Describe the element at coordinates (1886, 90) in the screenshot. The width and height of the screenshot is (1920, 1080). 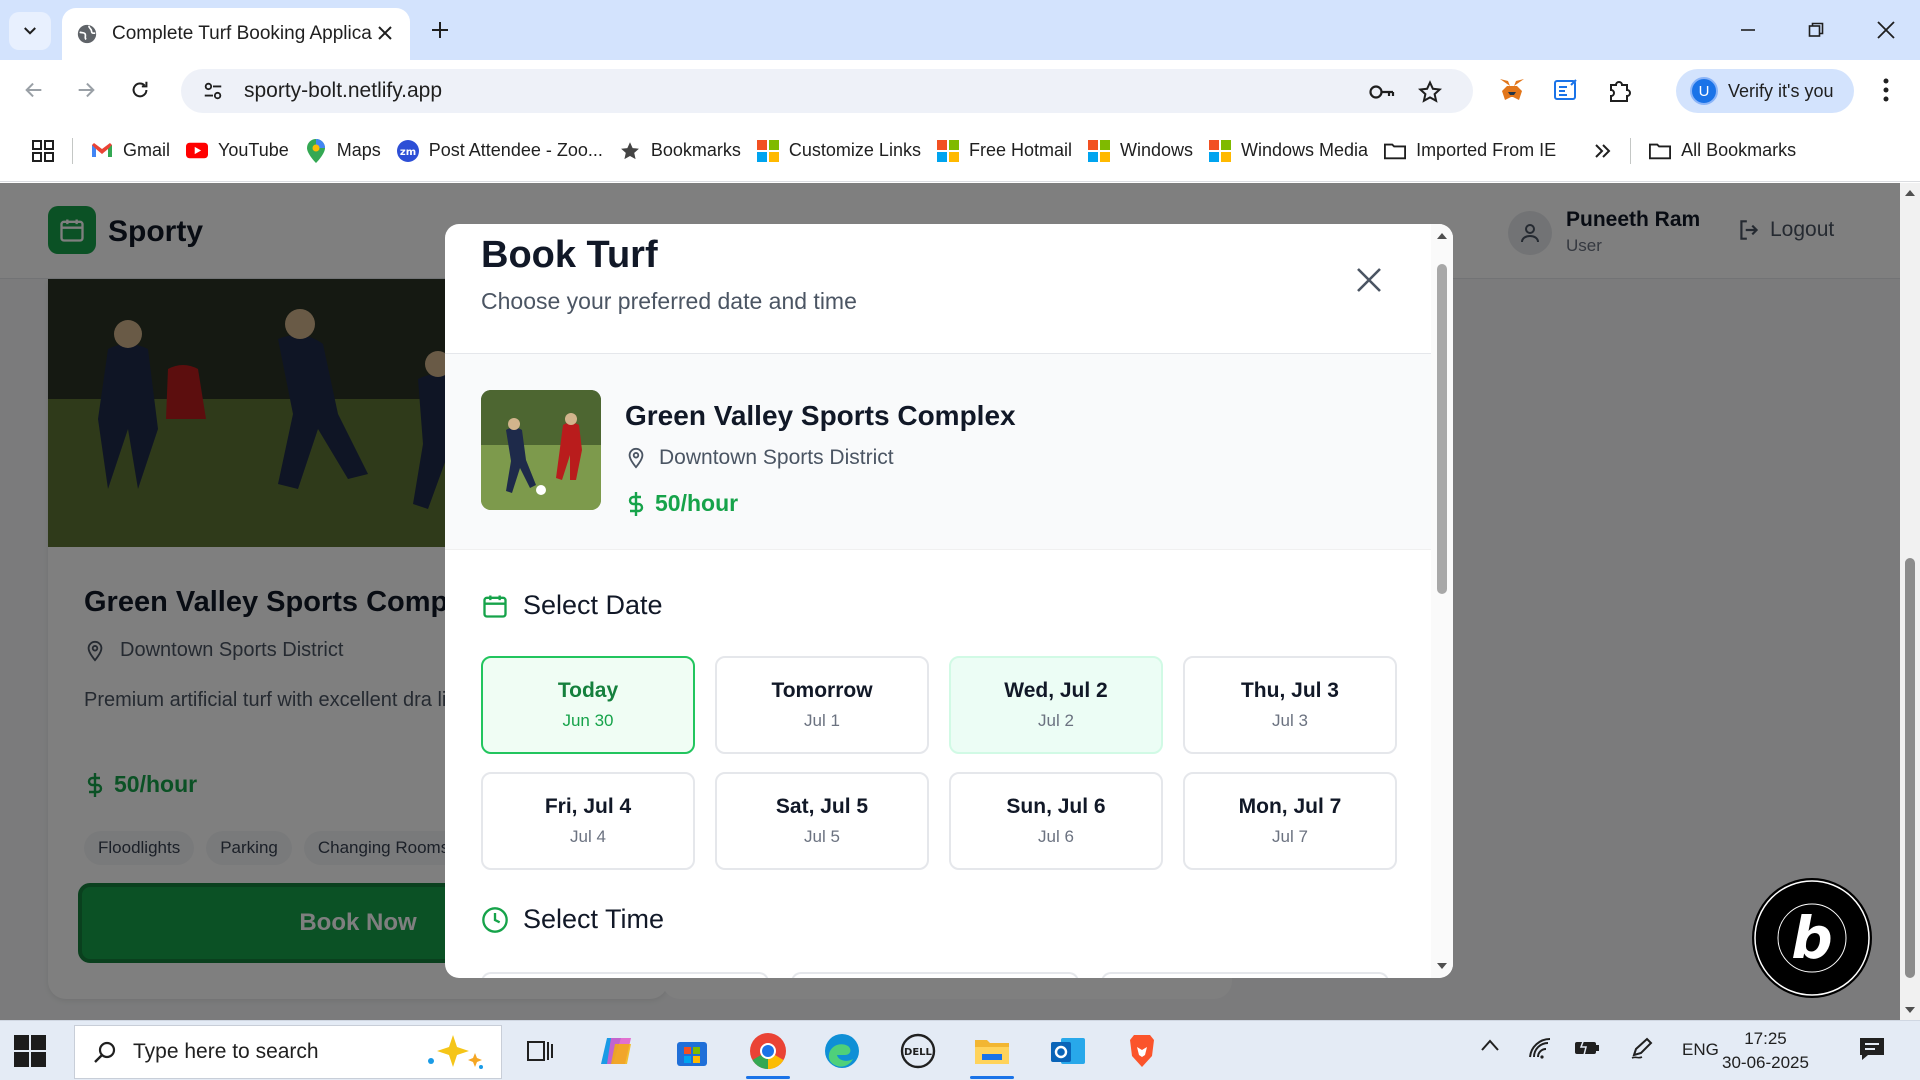
I see `browser-menu-button` at that location.